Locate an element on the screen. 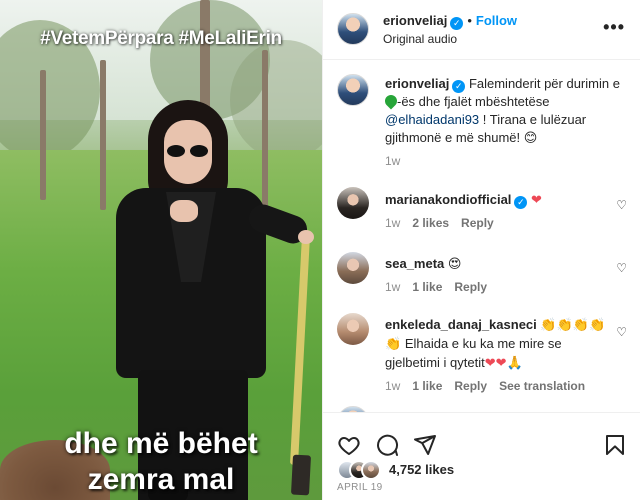 This screenshot has height=500, width=640. clap-emoji: 👏👏👏👏 is located at coordinates (573, 325).